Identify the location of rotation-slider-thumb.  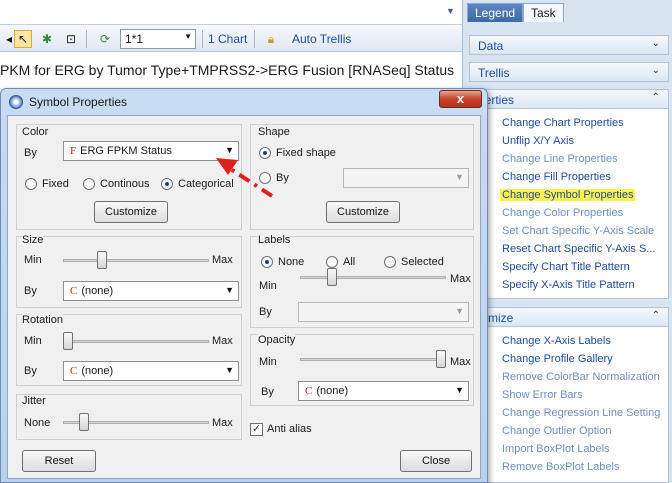
(68, 341).